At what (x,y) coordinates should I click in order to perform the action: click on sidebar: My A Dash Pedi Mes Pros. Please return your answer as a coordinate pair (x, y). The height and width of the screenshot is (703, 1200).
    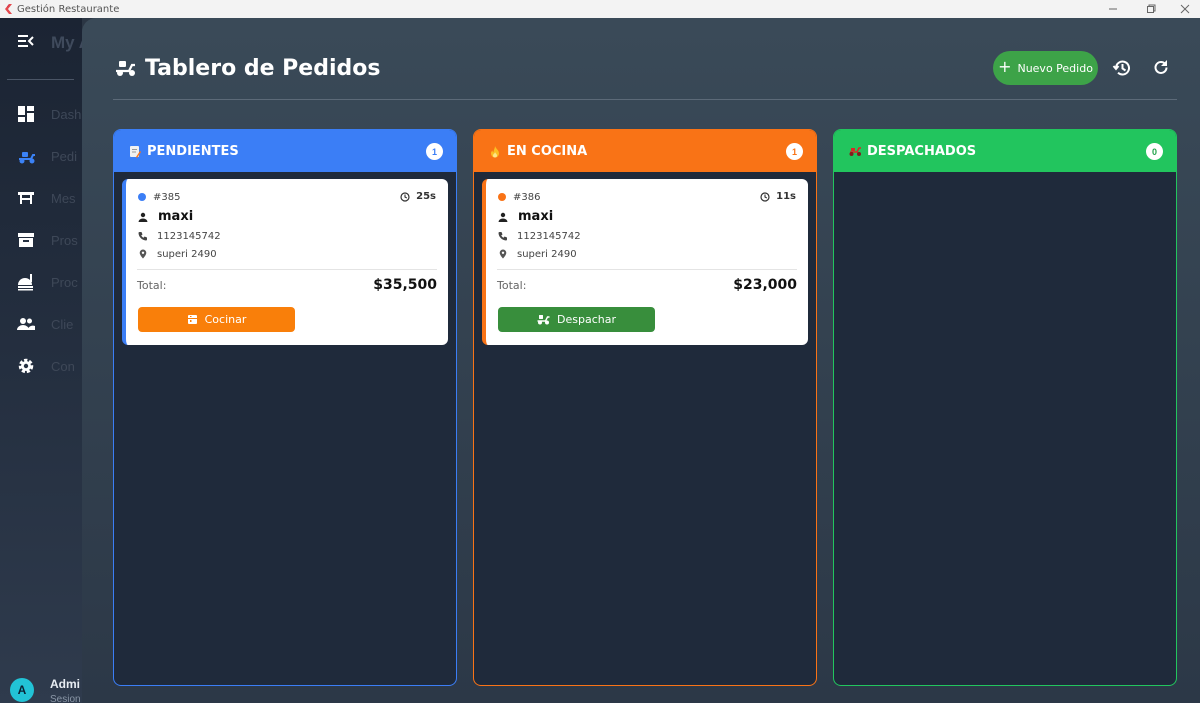
    Looking at the image, I should click on (41, 360).